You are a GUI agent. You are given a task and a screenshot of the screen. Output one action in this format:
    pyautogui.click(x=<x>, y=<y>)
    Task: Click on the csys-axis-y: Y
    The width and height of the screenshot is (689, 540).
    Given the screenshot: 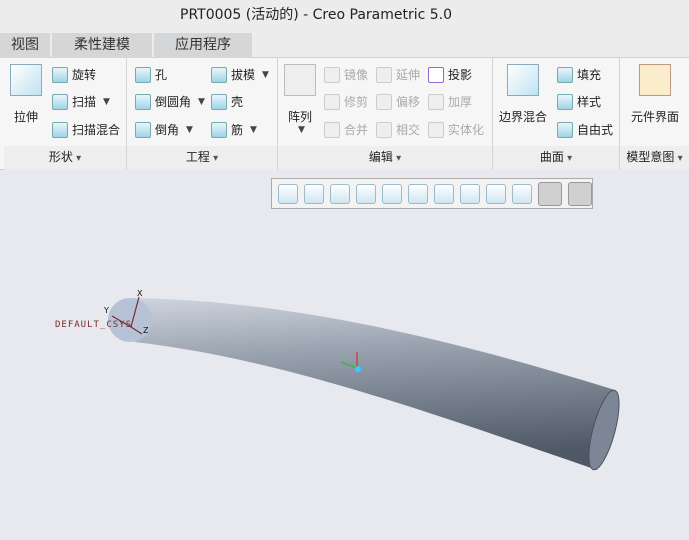 What is the action you would take?
    pyautogui.click(x=106, y=310)
    